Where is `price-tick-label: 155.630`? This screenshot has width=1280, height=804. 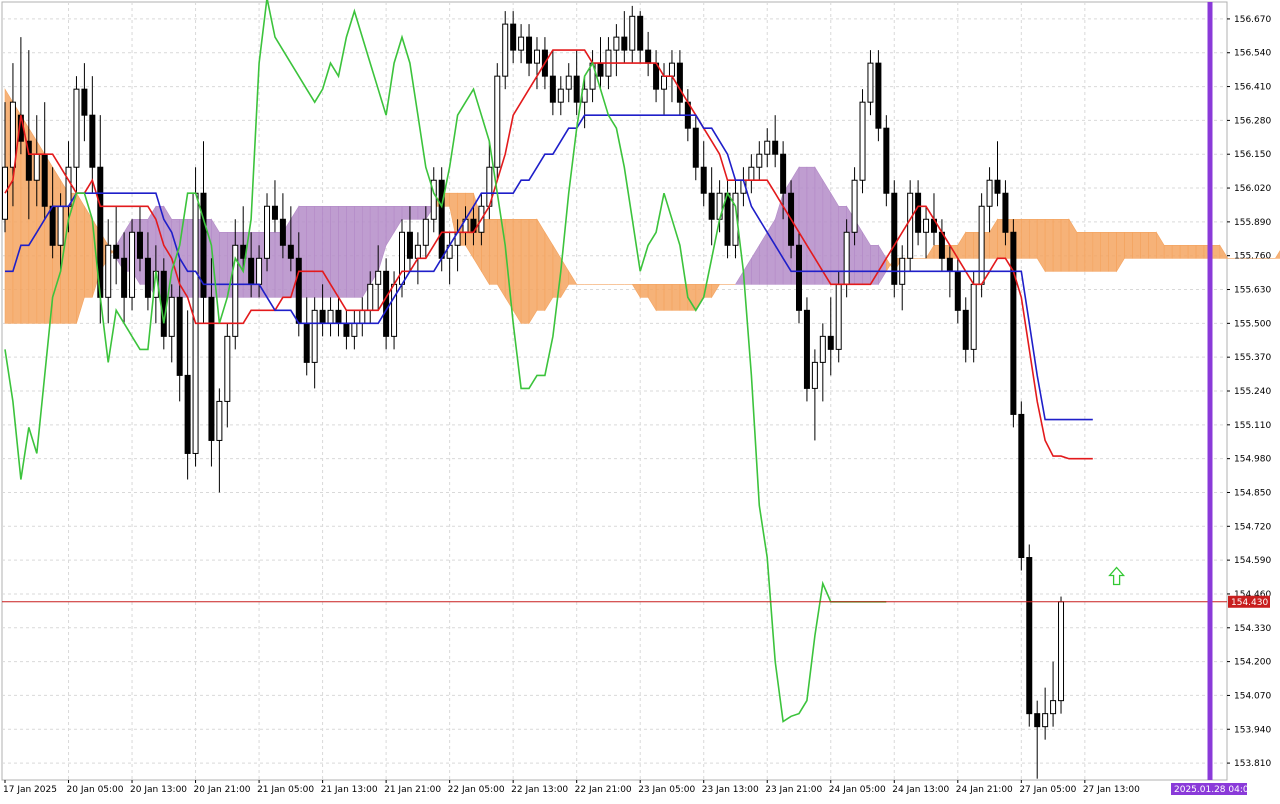
price-tick-label: 155.630 is located at coordinates (1252, 291).